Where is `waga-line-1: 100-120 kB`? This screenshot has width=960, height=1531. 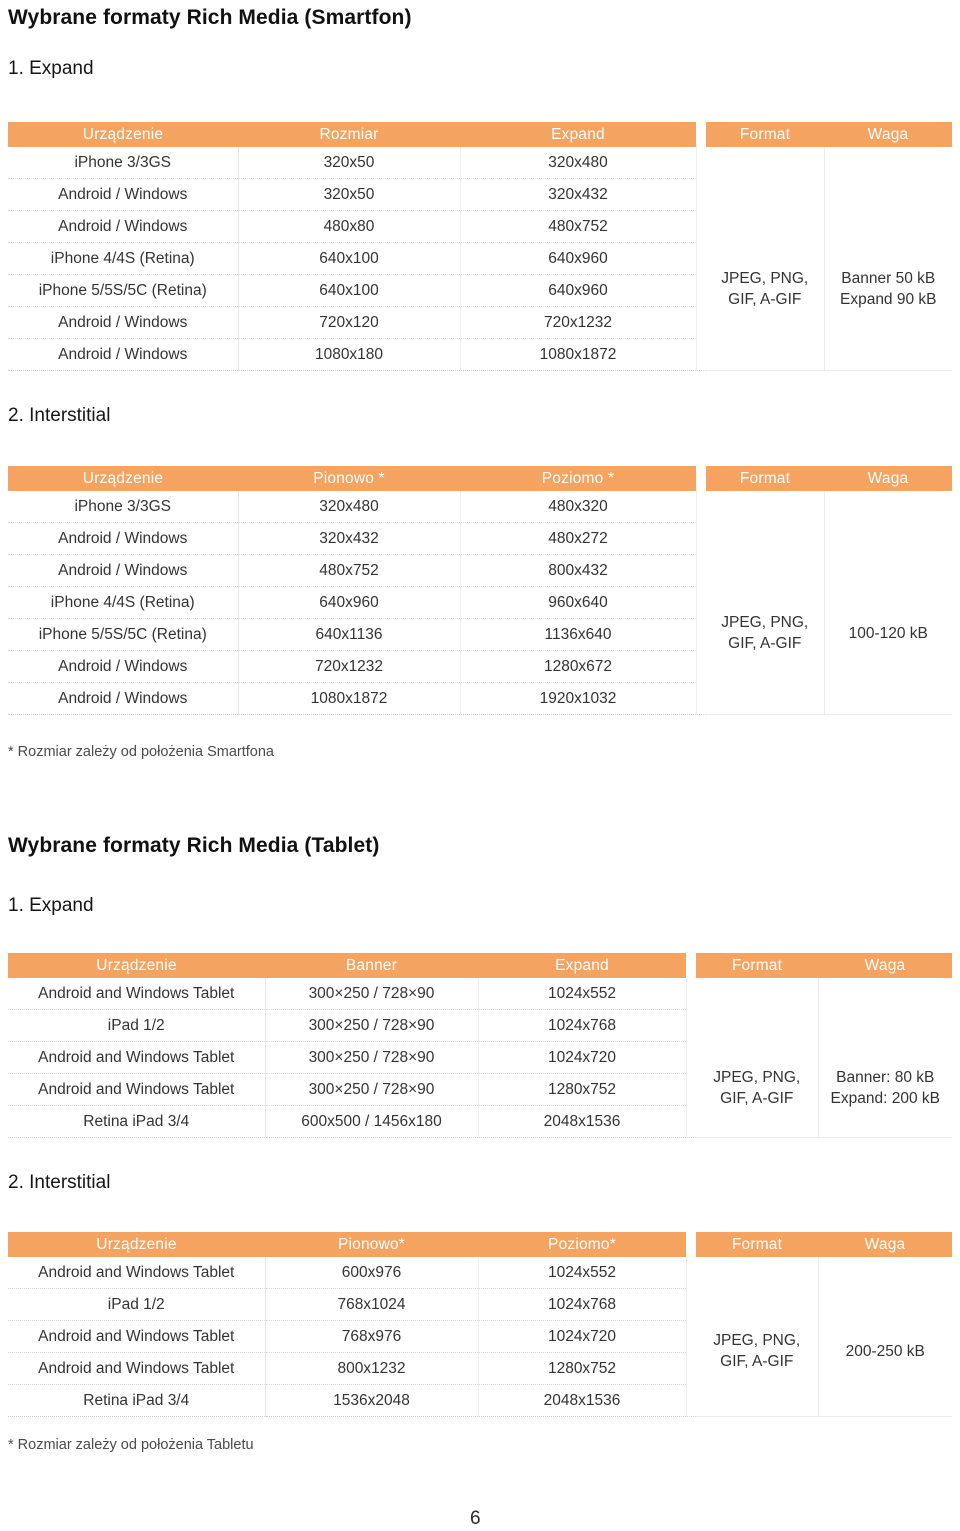
waga-line-1: 100-120 kB is located at coordinates (888, 633).